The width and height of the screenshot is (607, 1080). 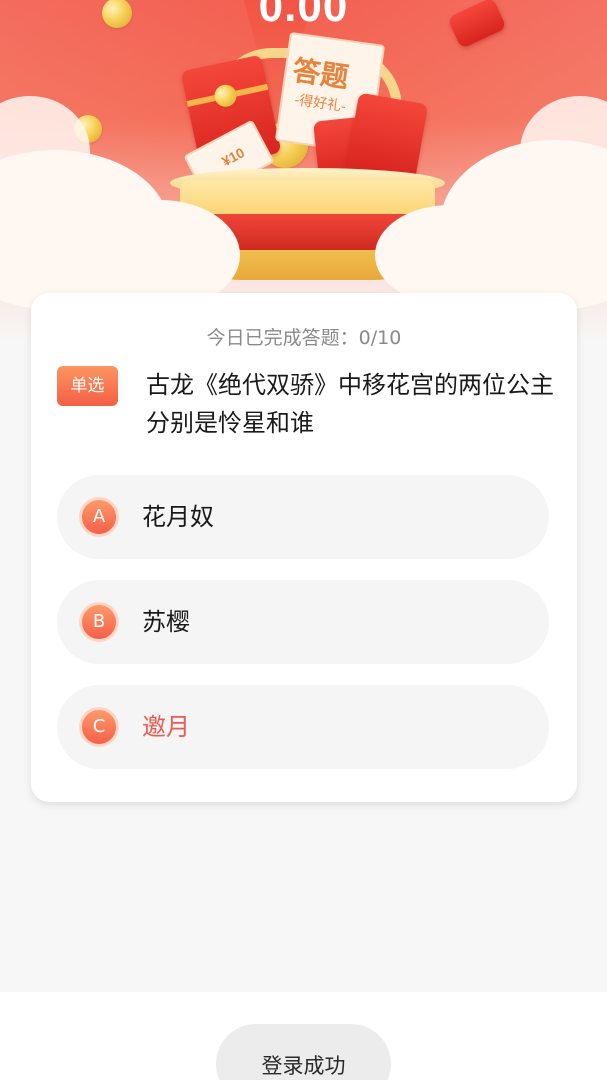 What do you see at coordinates (99, 517) in the screenshot?
I see `option-letter: A` at bounding box center [99, 517].